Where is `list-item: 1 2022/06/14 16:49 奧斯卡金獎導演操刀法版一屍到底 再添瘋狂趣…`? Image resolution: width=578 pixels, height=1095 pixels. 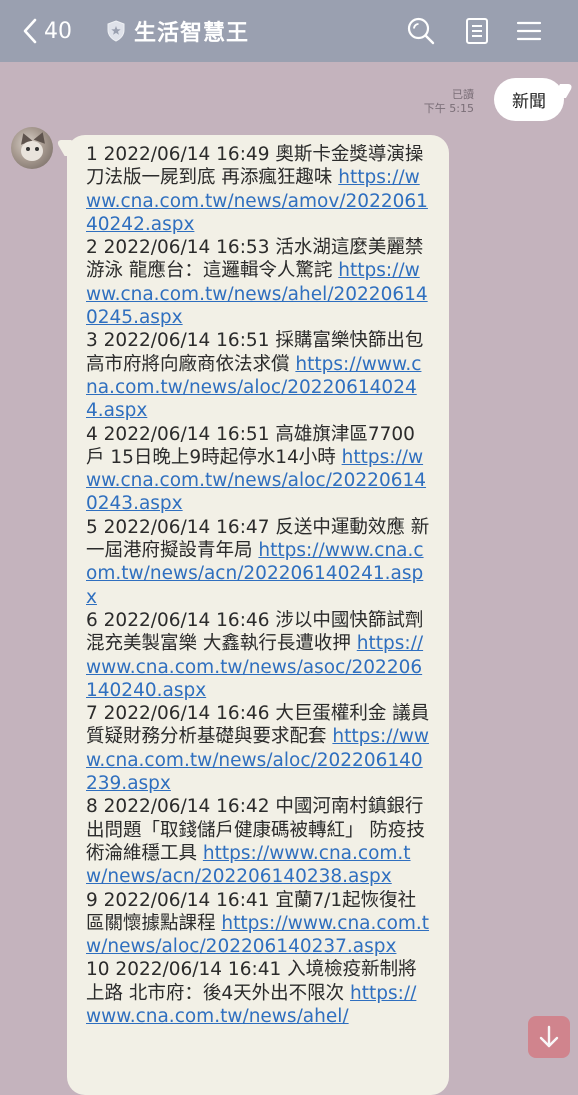 list-item: 1 2022/06/14 16:49 奧斯卡金獎導演操刀法版一屍到底 再添瘋狂趣… is located at coordinates (258, 189).